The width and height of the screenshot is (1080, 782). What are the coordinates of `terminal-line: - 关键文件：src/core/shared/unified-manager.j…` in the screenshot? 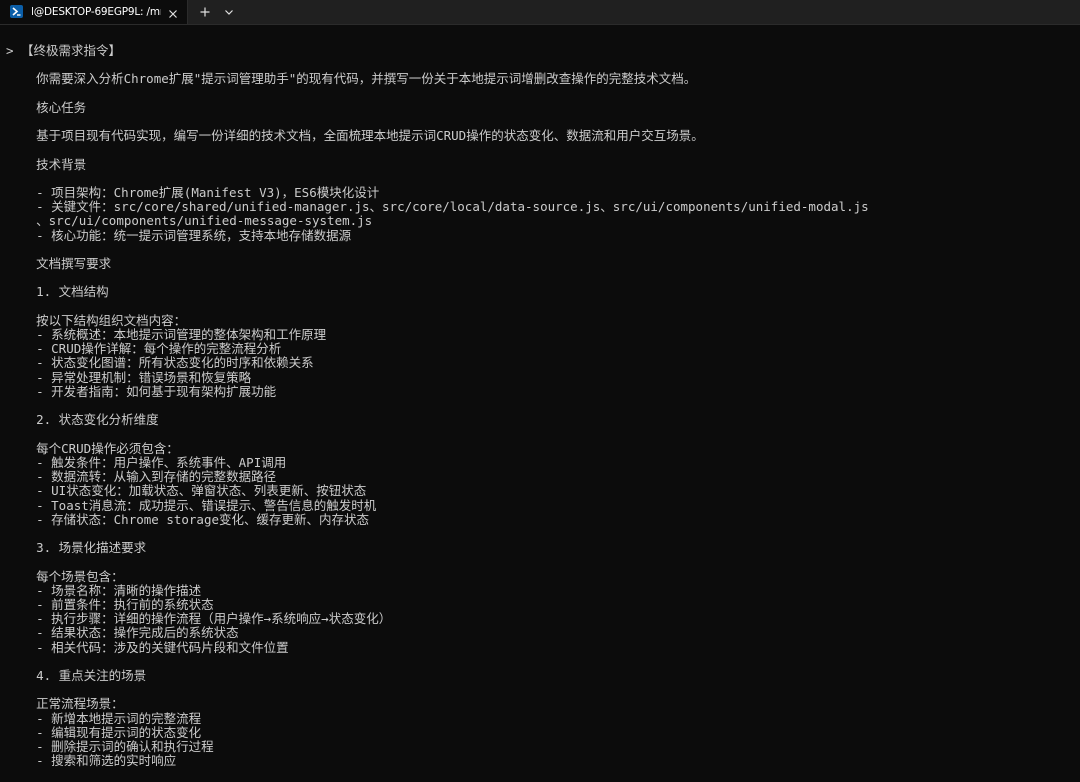 It's located at (437, 207).